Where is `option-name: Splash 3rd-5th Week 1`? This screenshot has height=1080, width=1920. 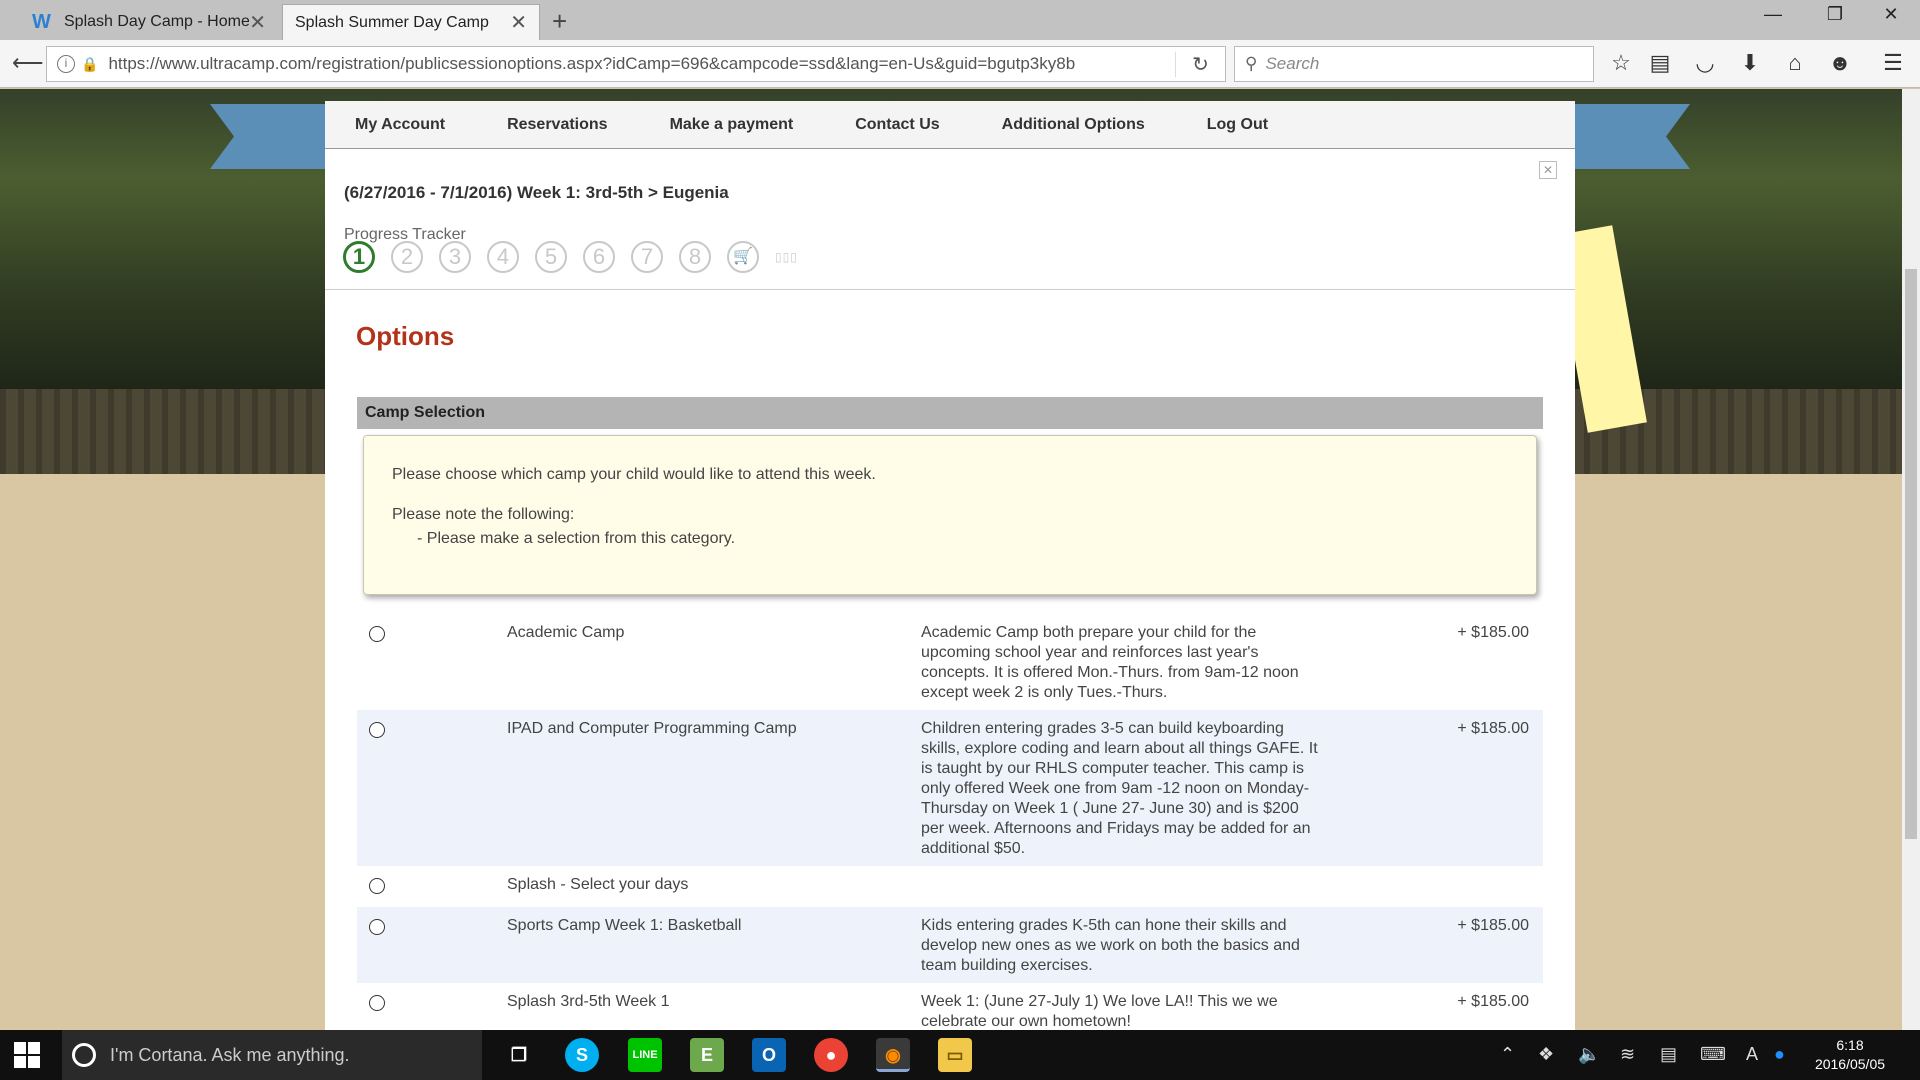
option-name: Splash 3rd-5th Week 1 is located at coordinates (588, 1001).